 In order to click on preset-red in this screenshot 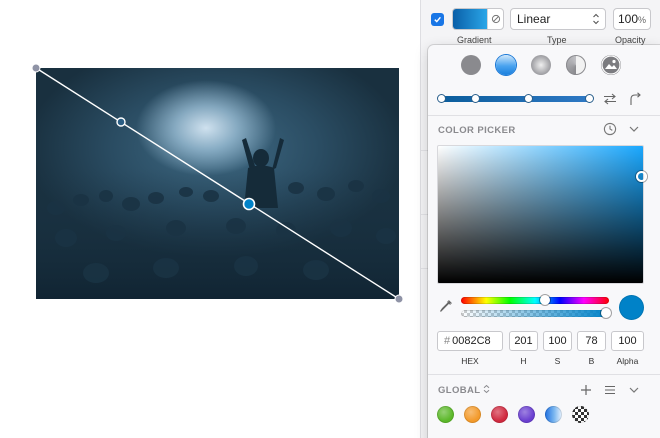, I will do `click(499, 414)`.